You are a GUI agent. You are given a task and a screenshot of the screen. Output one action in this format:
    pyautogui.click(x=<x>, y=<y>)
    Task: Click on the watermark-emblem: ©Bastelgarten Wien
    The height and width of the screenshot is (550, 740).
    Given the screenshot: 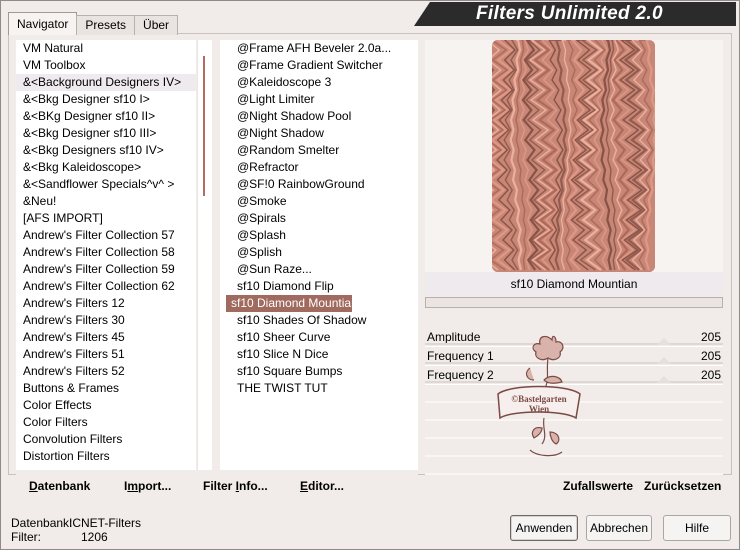 What is the action you would take?
    pyautogui.click(x=539, y=396)
    